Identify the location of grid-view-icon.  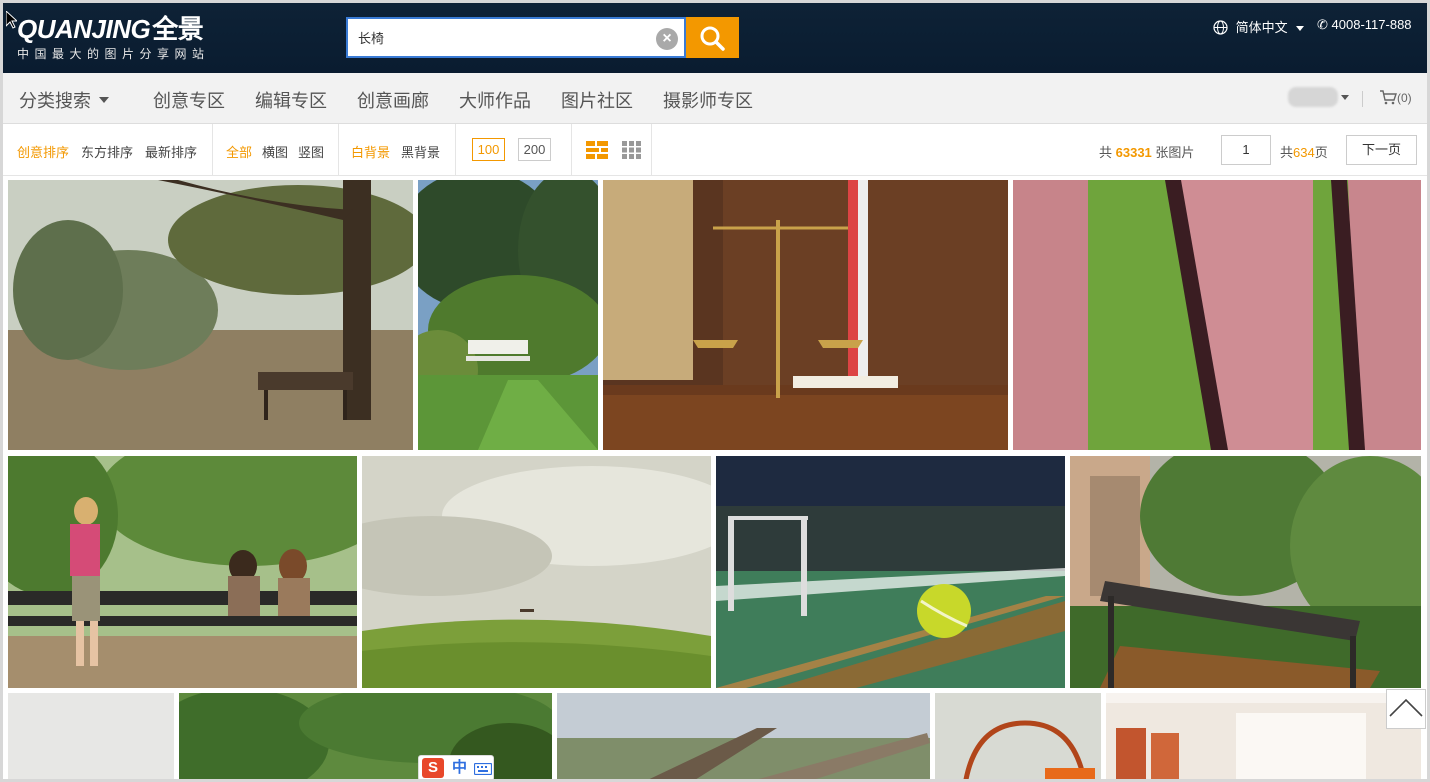
(631, 150).